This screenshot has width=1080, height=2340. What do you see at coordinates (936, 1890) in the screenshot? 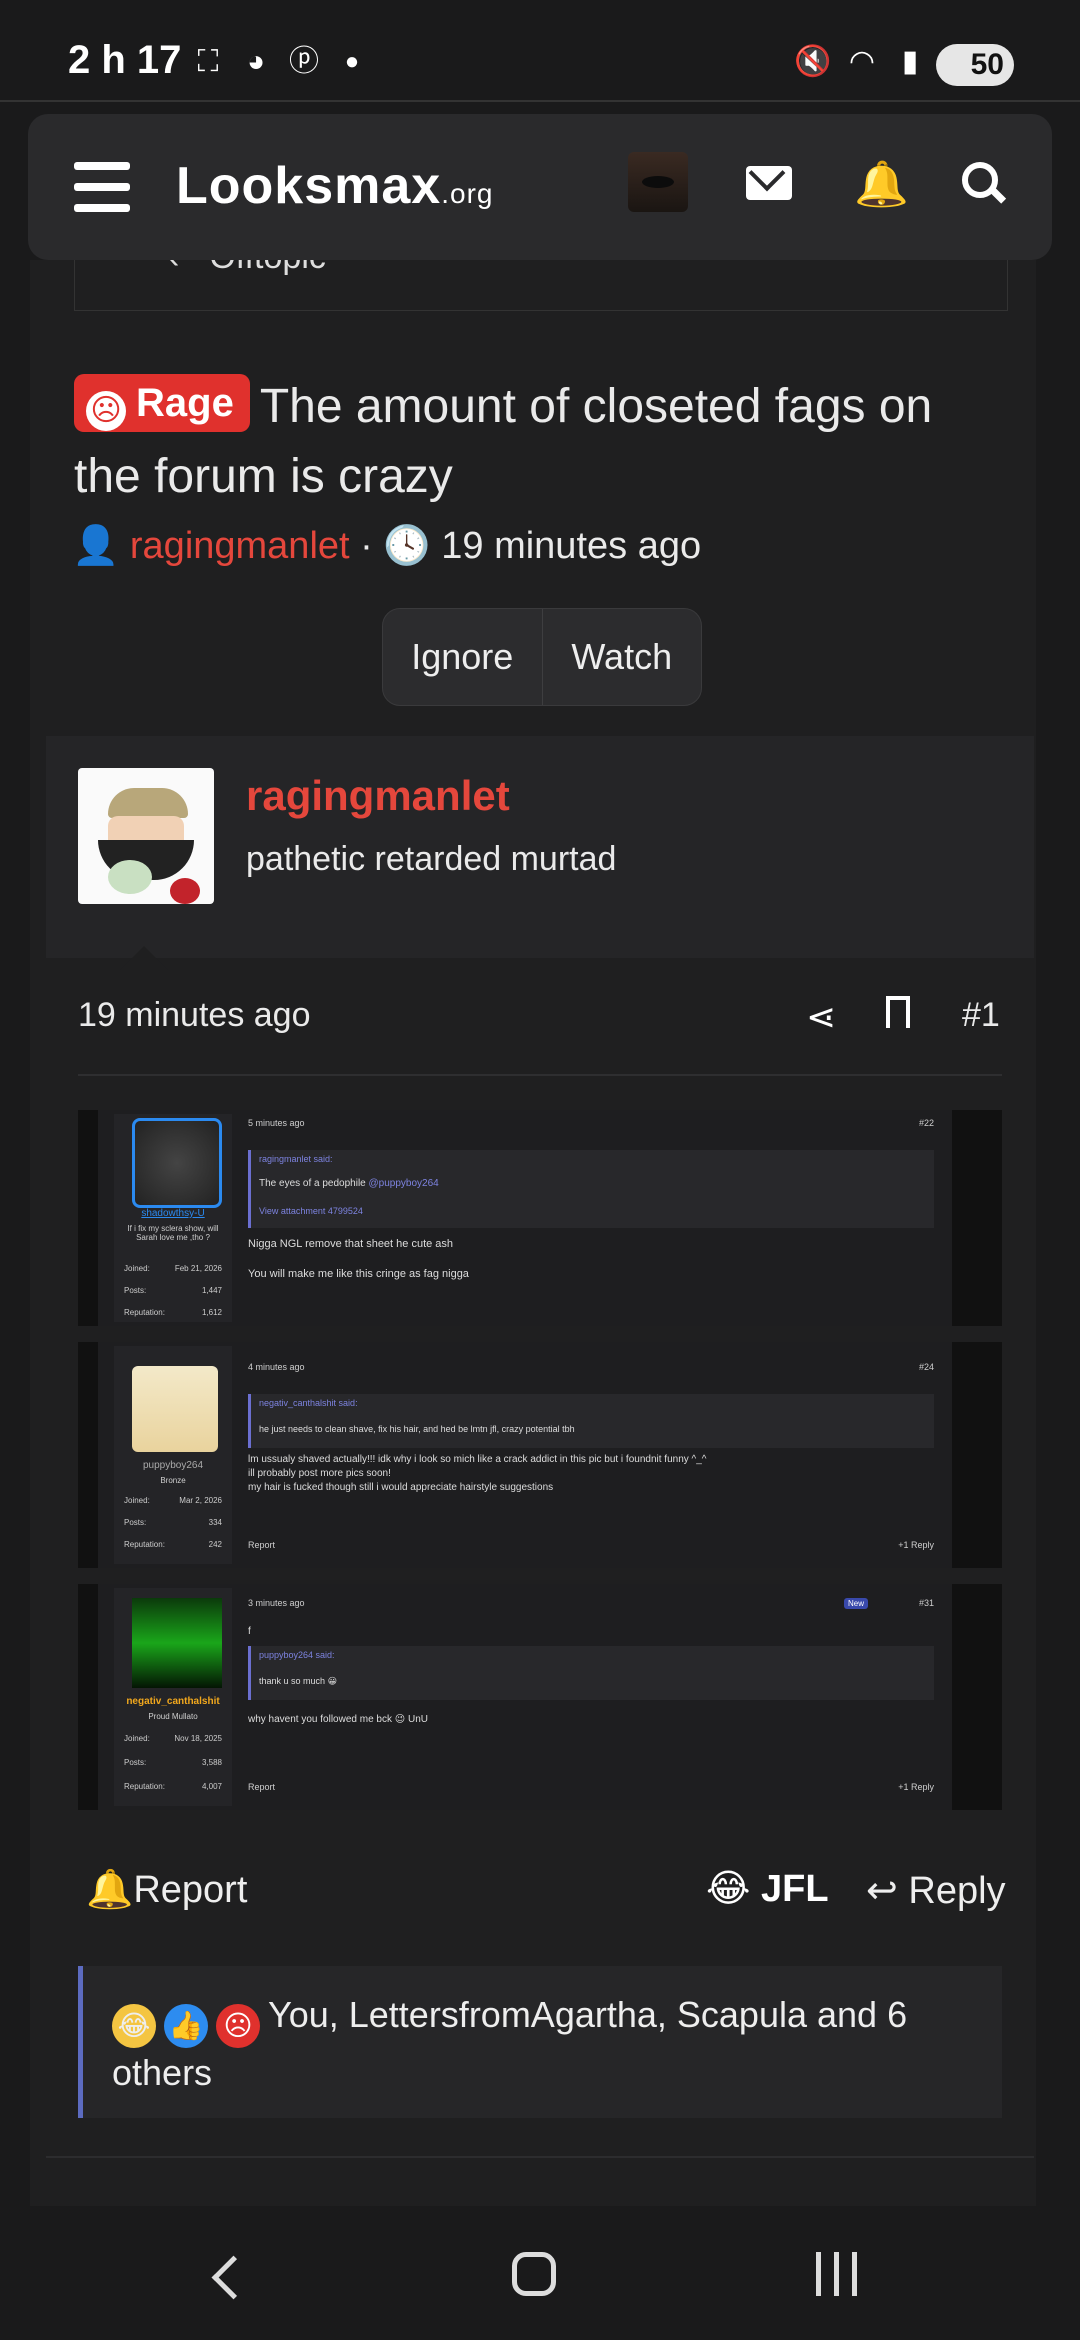
I see `reply-button: ↩ Reply` at bounding box center [936, 1890].